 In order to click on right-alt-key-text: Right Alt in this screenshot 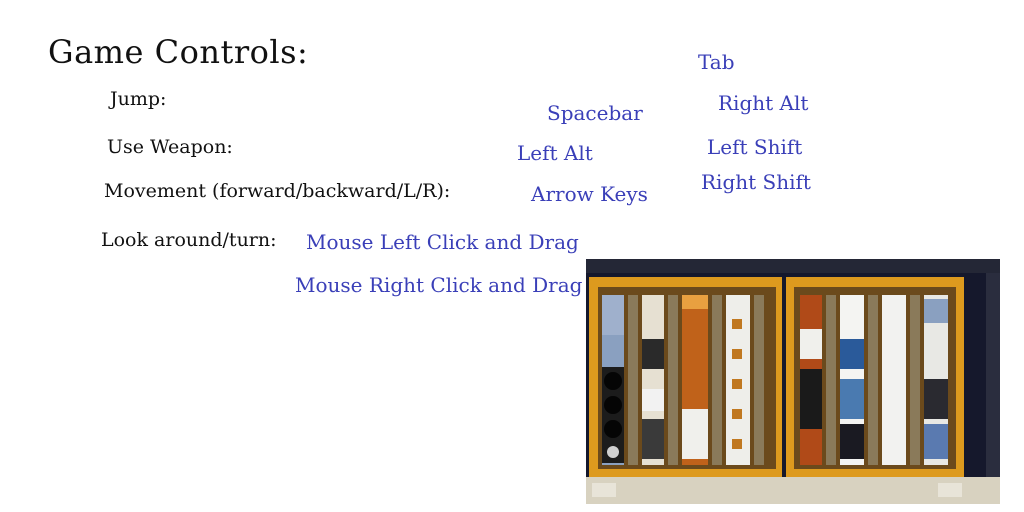, I will do `click(763, 103)`.